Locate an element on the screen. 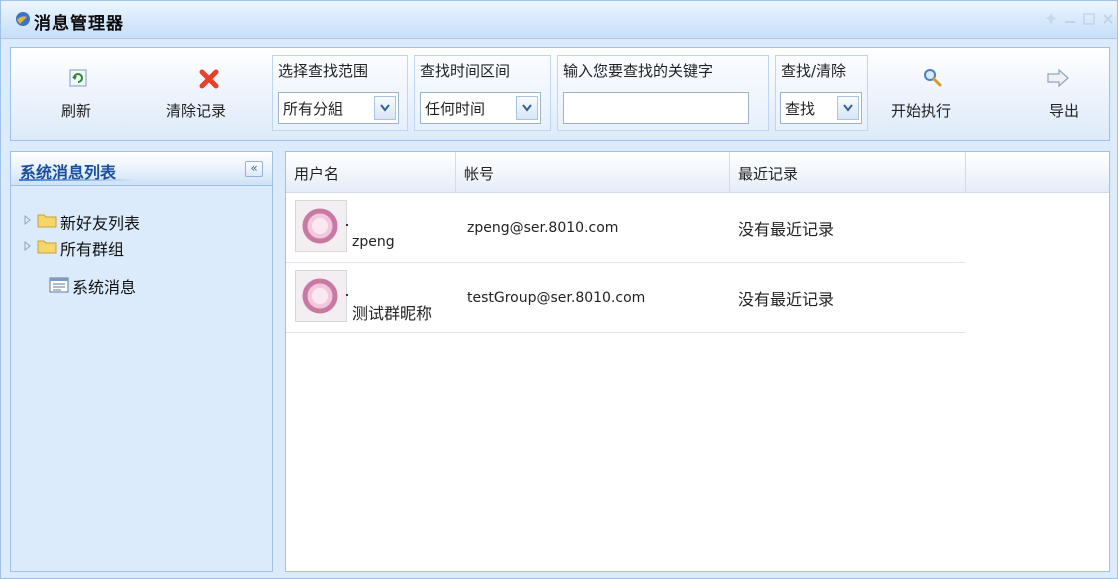 The image size is (1118, 579). start-execute-button: 开始执行 is located at coordinates (924, 94).